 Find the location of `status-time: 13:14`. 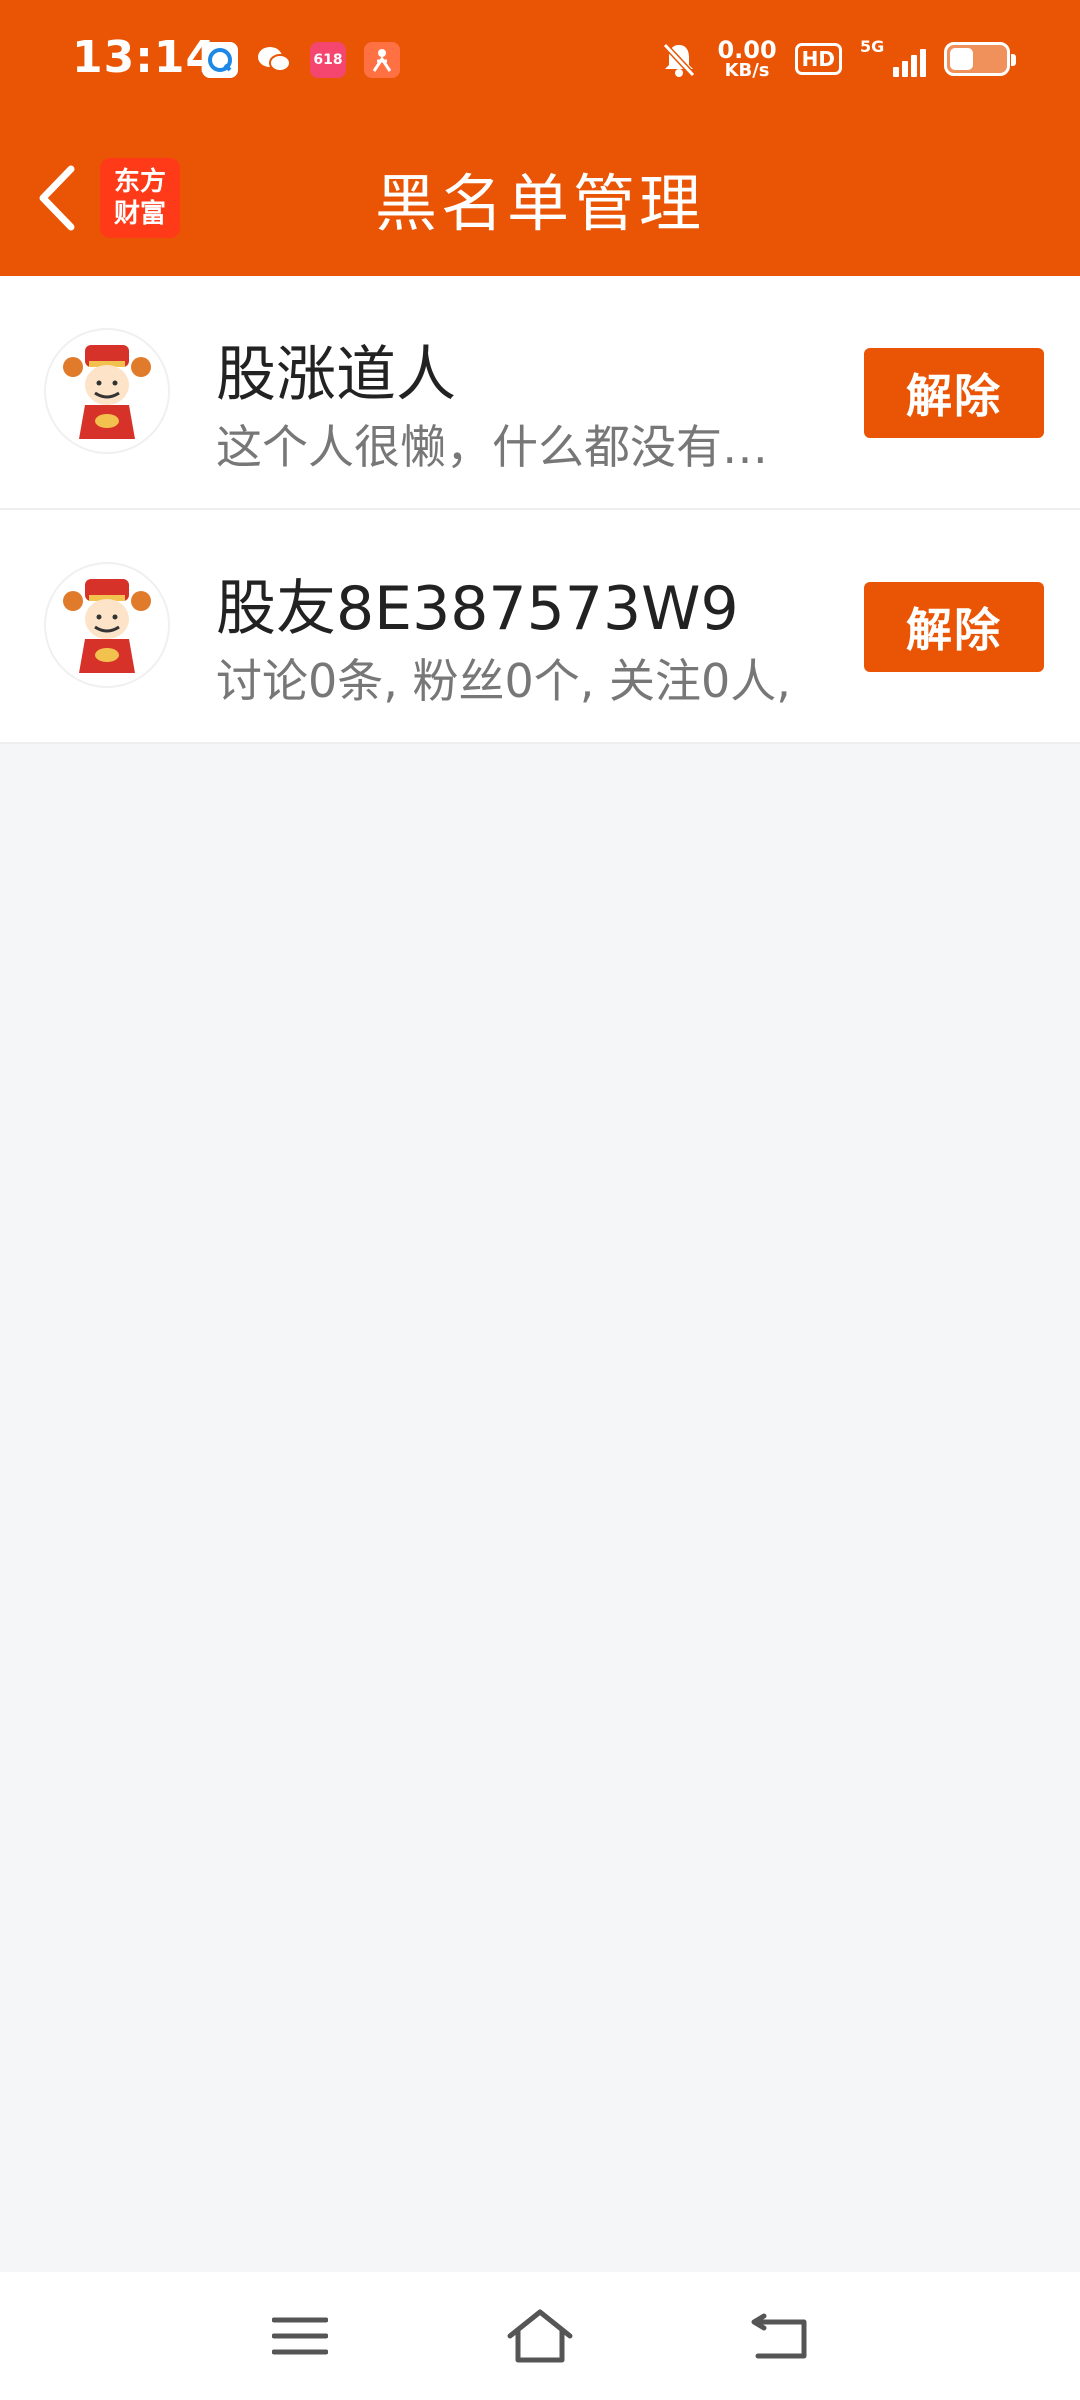

status-time: 13:14 is located at coordinates (145, 57).